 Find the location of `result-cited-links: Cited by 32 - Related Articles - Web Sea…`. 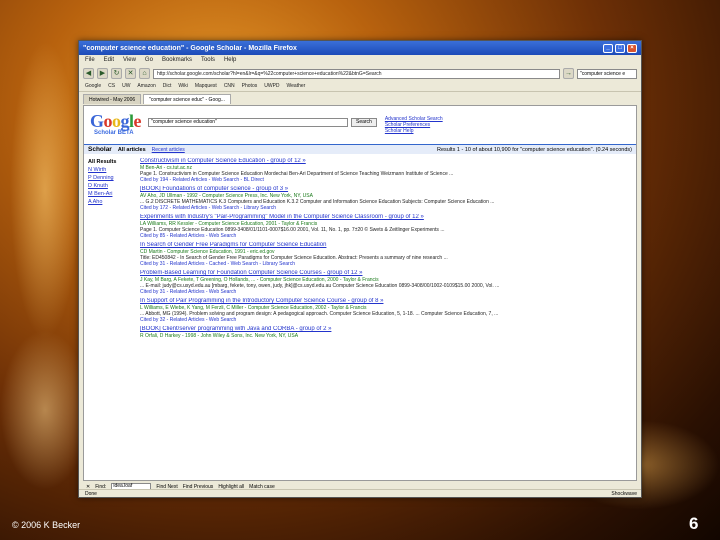

result-cited-links: Cited by 32 - Related Articles - Web Sea… is located at coordinates (386, 320).